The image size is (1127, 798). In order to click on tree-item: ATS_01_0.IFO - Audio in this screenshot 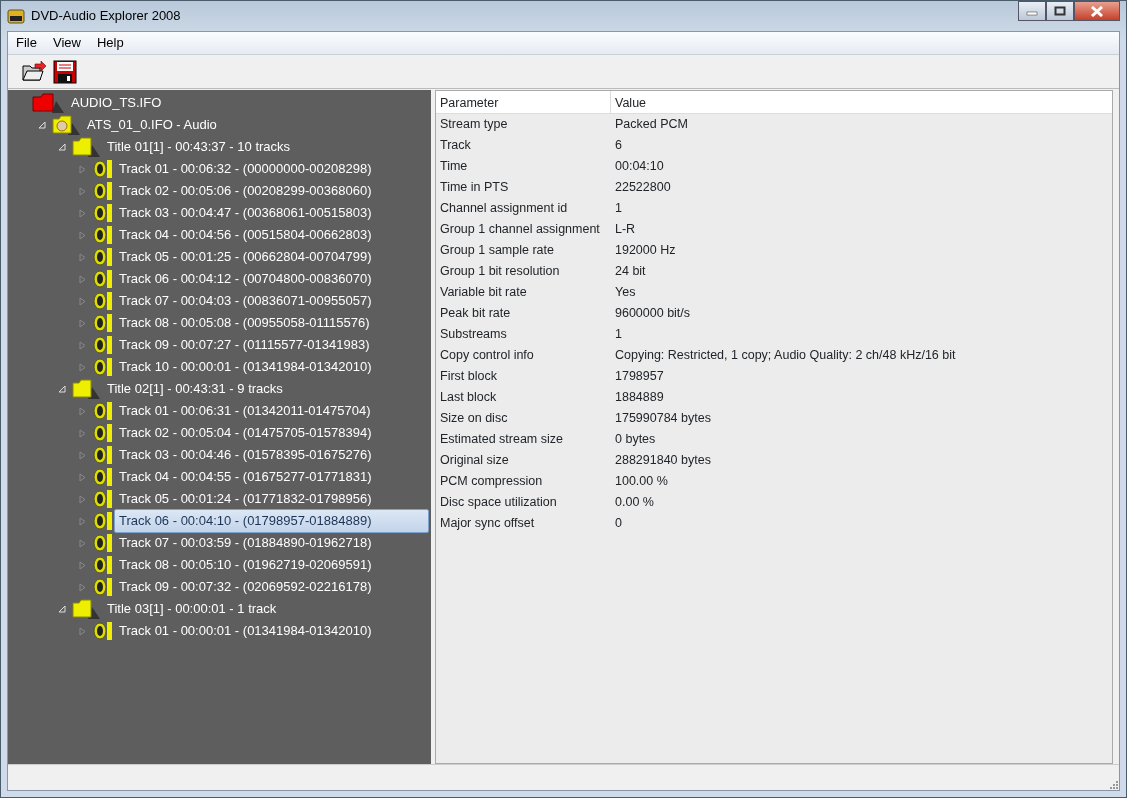, I will do `click(152, 125)`.